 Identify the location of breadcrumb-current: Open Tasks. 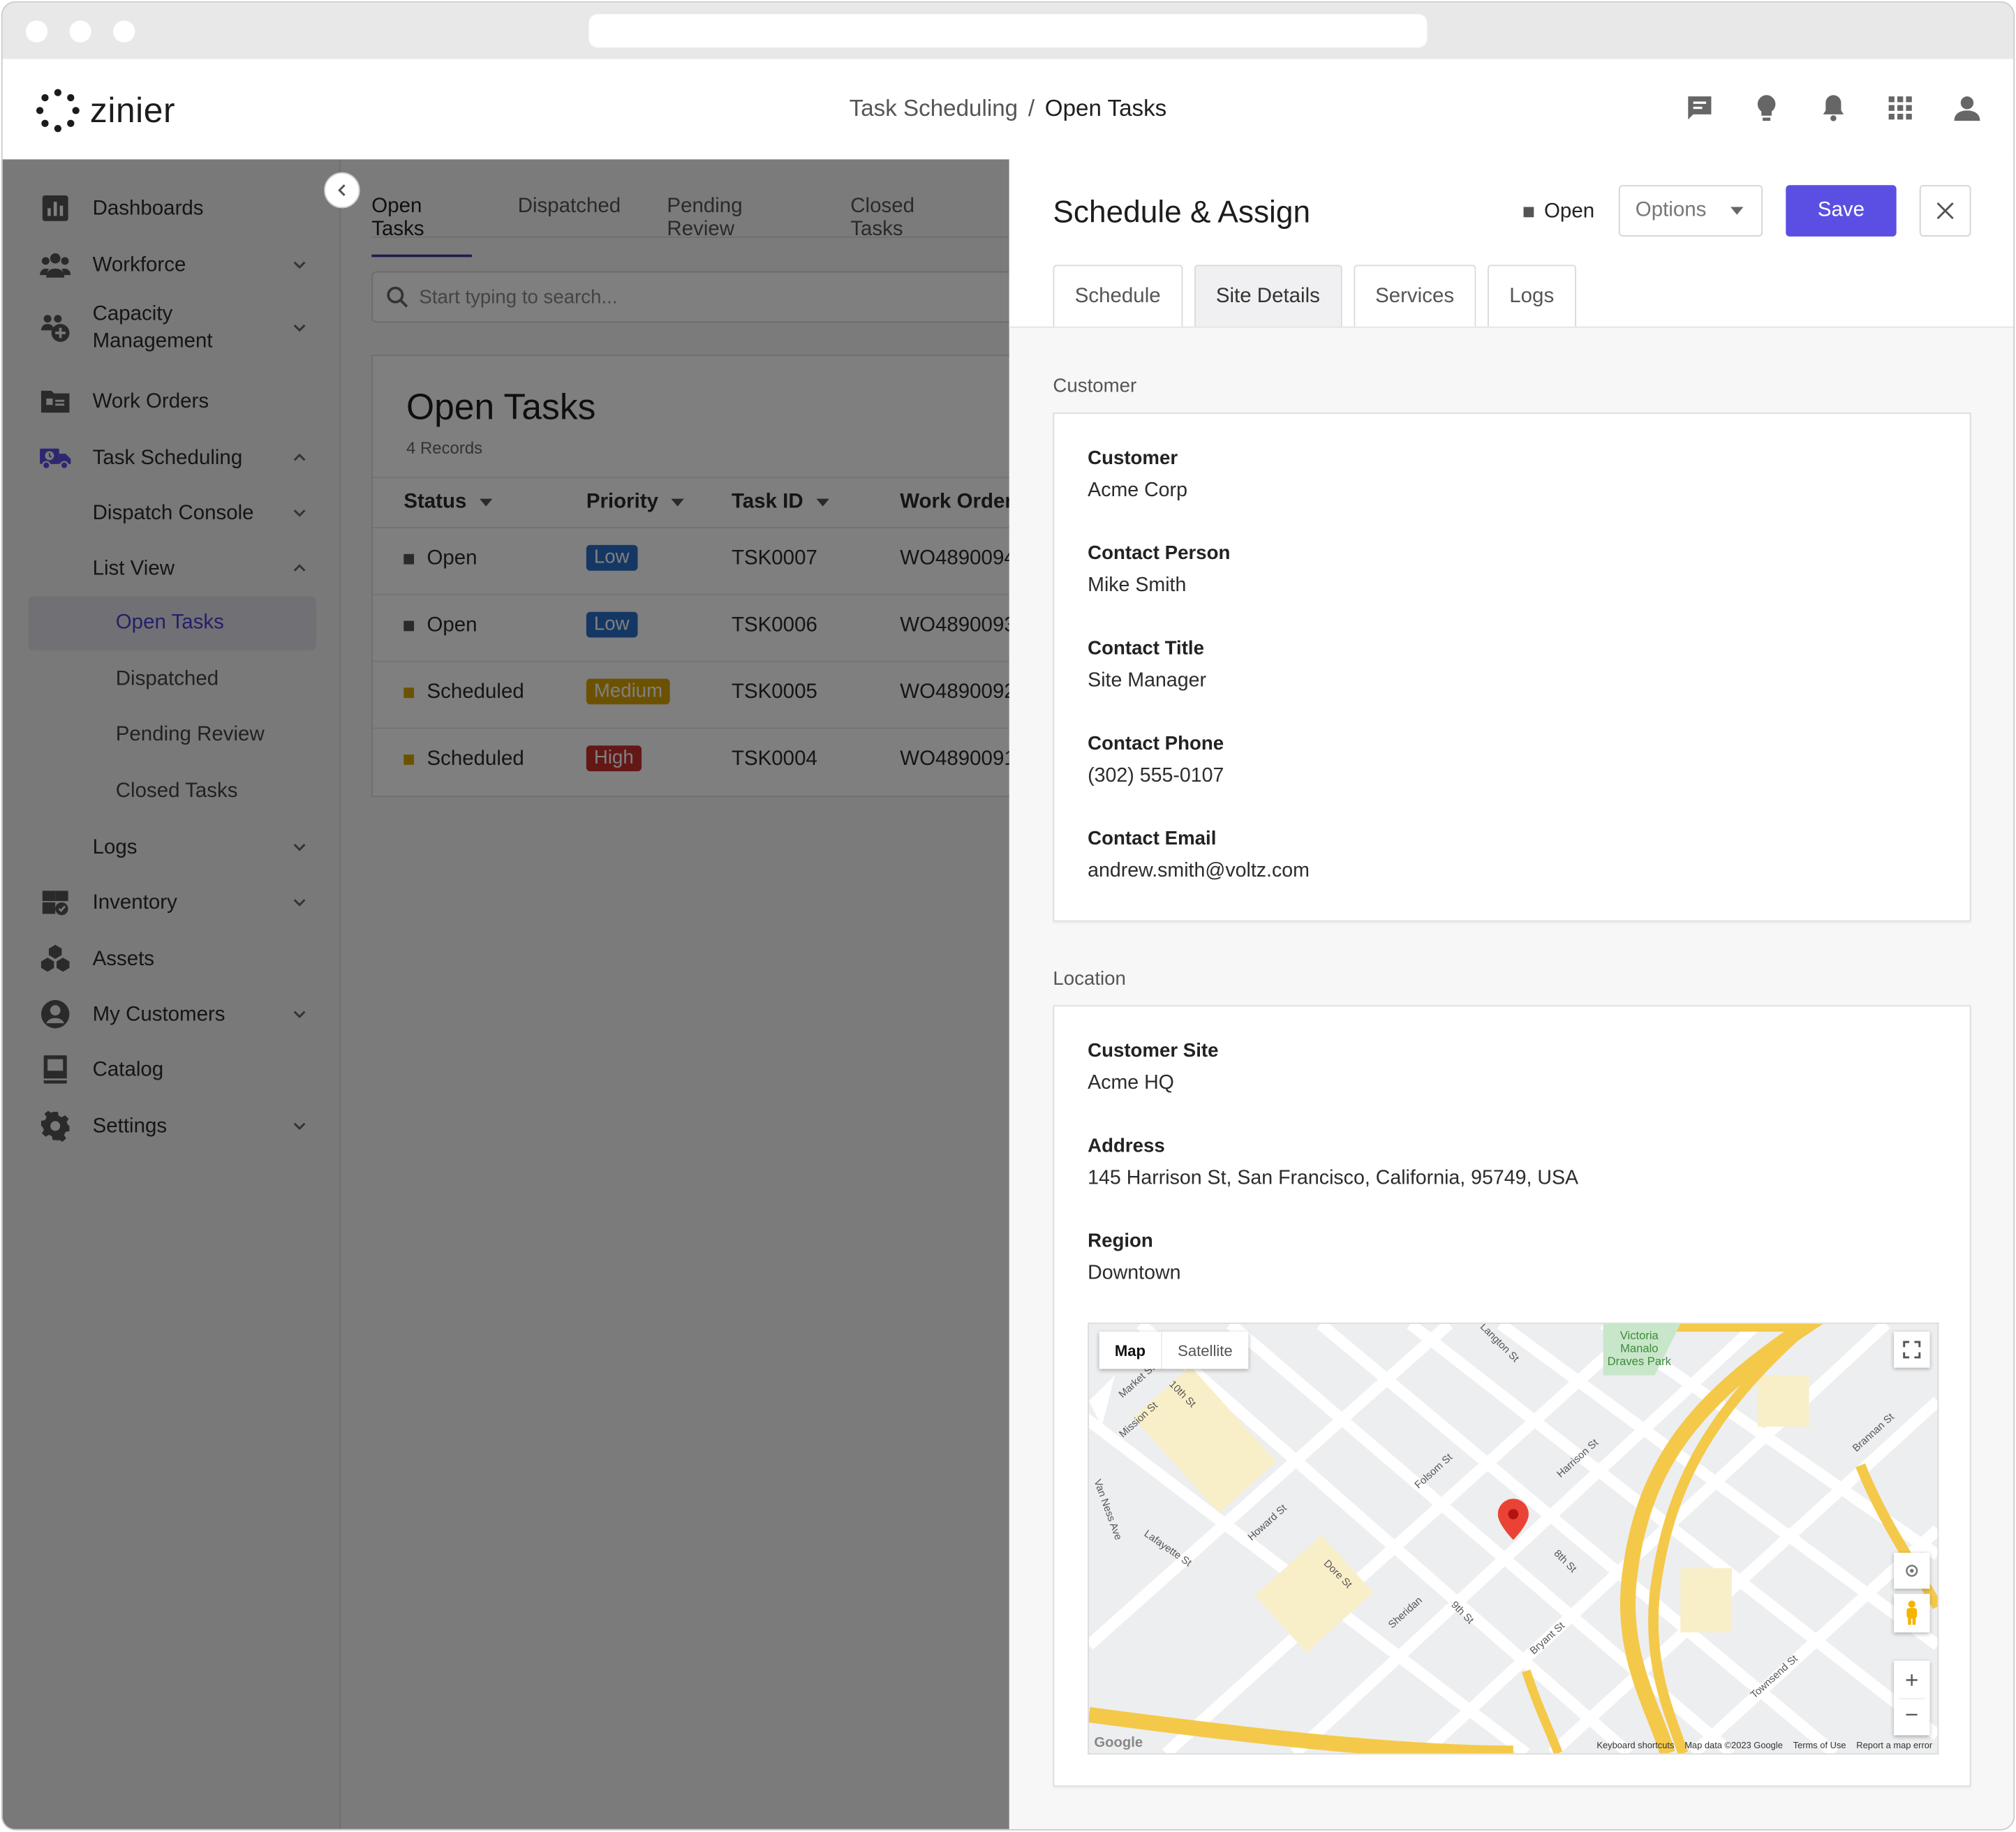
(1105, 108).